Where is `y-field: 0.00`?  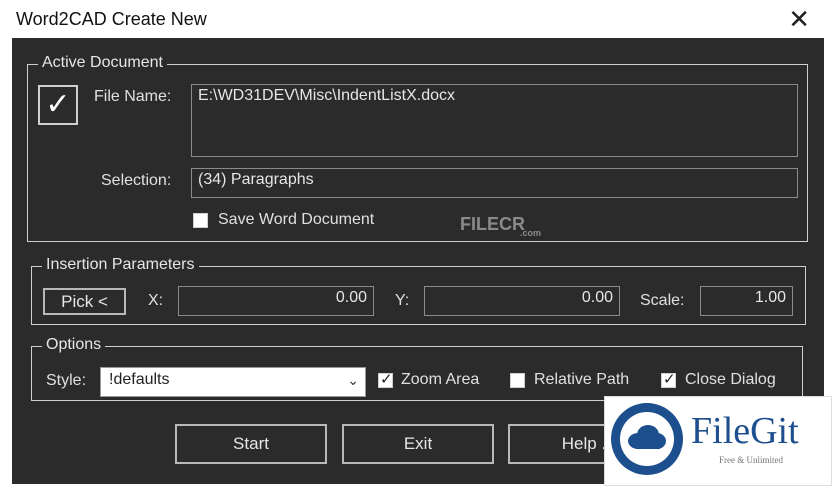
y-field: 0.00 is located at coordinates (522, 301).